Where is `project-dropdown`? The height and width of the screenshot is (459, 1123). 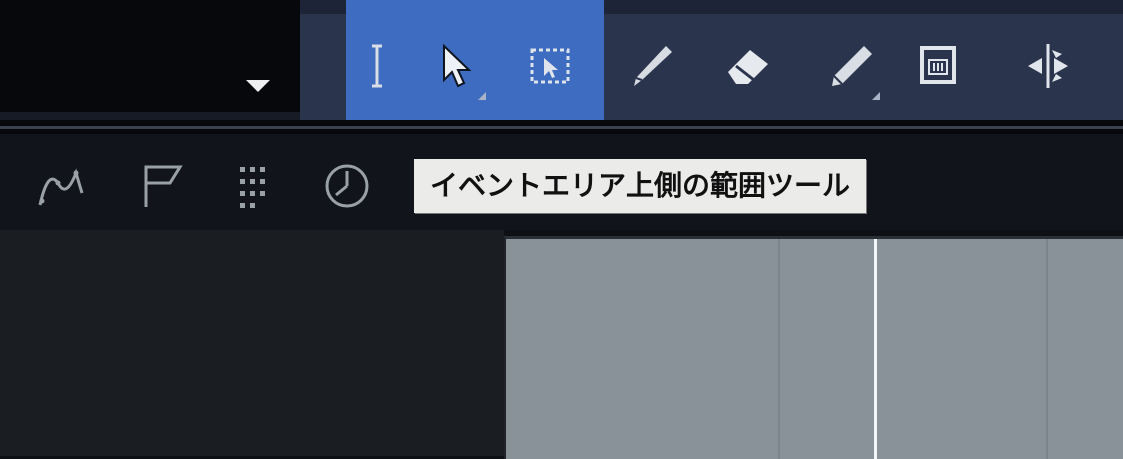
project-dropdown is located at coordinates (159, 56).